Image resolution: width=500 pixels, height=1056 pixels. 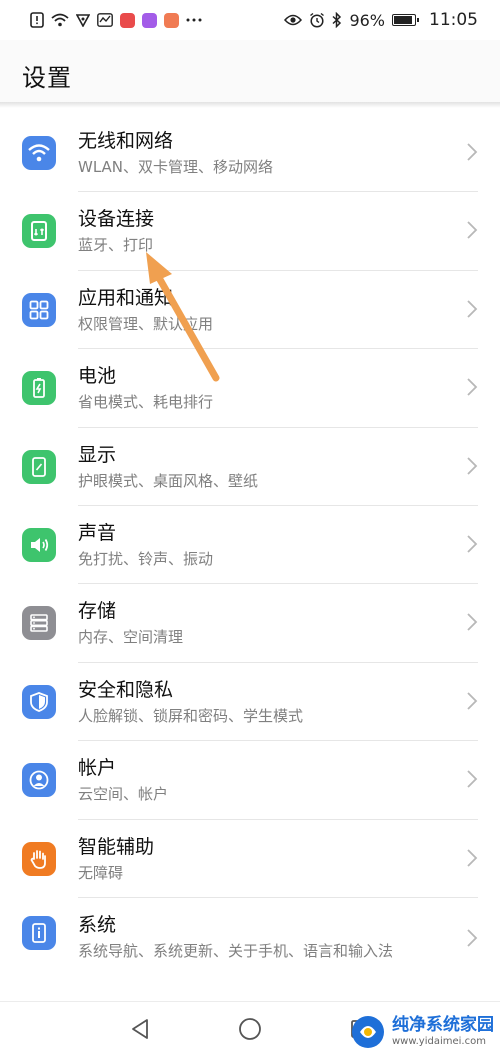 What do you see at coordinates (171, 20) in the screenshot?
I see `app-icon-orange` at bounding box center [171, 20].